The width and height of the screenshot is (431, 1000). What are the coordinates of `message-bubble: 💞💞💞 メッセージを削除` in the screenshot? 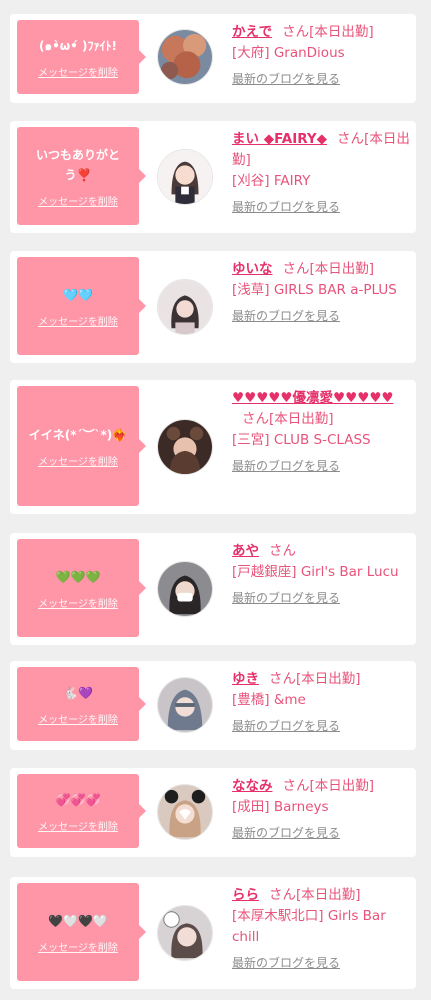 It's located at (81, 811).